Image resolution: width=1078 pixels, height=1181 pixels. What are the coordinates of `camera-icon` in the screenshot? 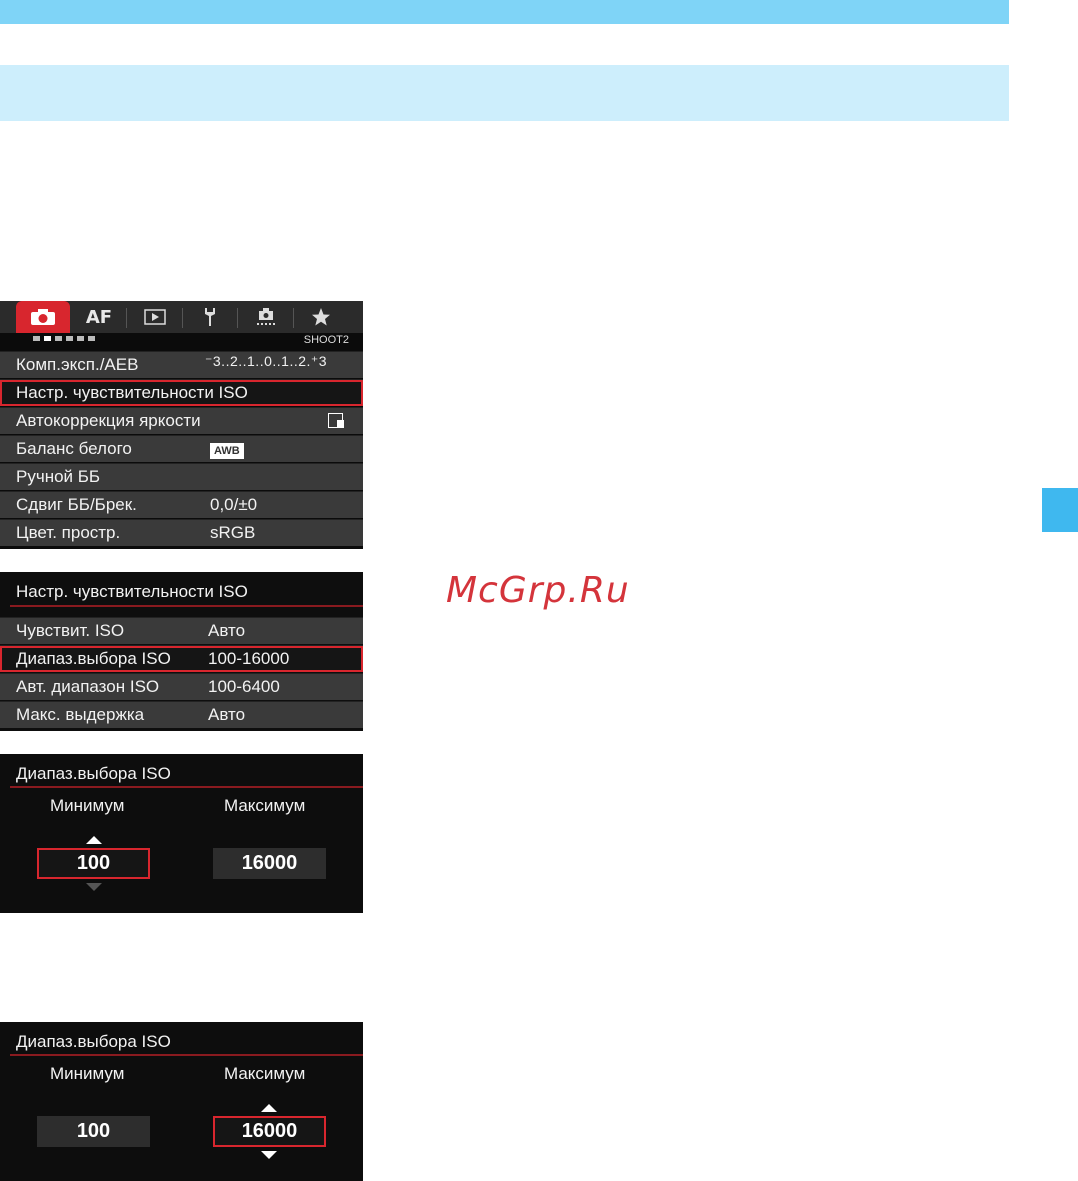 It's located at (43, 317).